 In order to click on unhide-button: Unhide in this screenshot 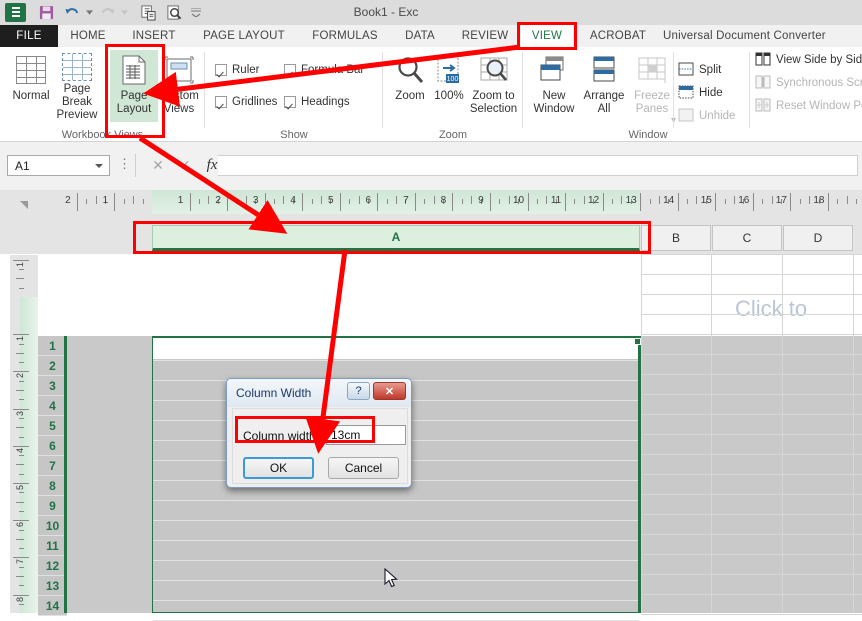, I will do `click(706, 116)`.